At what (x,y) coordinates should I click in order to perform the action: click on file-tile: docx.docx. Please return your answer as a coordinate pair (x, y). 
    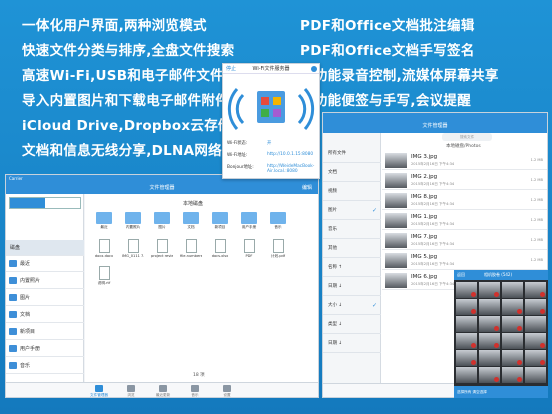
    Looking at the image, I should click on (104, 248).